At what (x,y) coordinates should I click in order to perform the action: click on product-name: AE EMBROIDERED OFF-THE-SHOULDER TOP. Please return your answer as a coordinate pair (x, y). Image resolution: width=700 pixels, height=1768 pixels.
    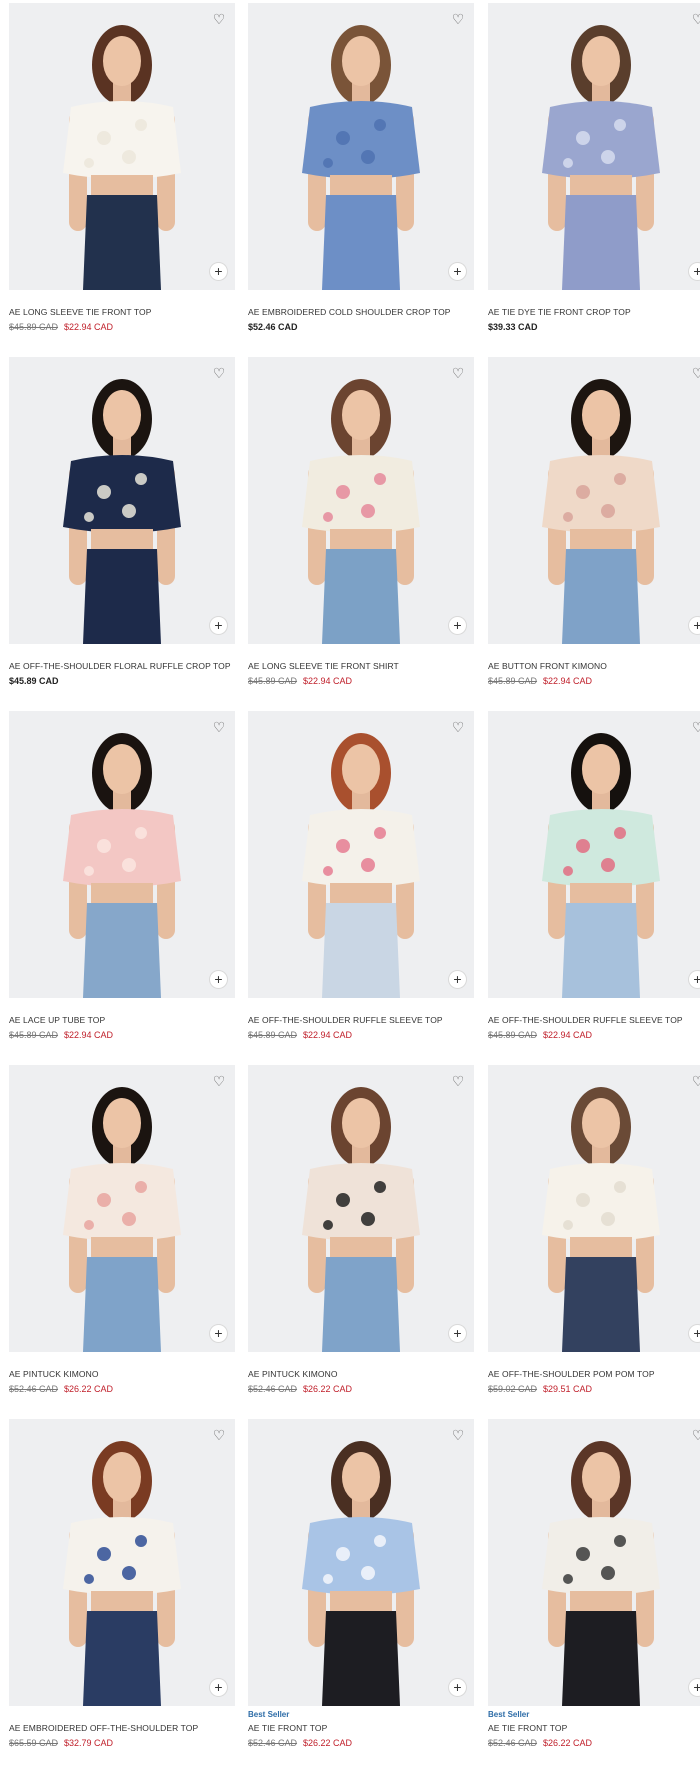
    Looking at the image, I should click on (122, 1728).